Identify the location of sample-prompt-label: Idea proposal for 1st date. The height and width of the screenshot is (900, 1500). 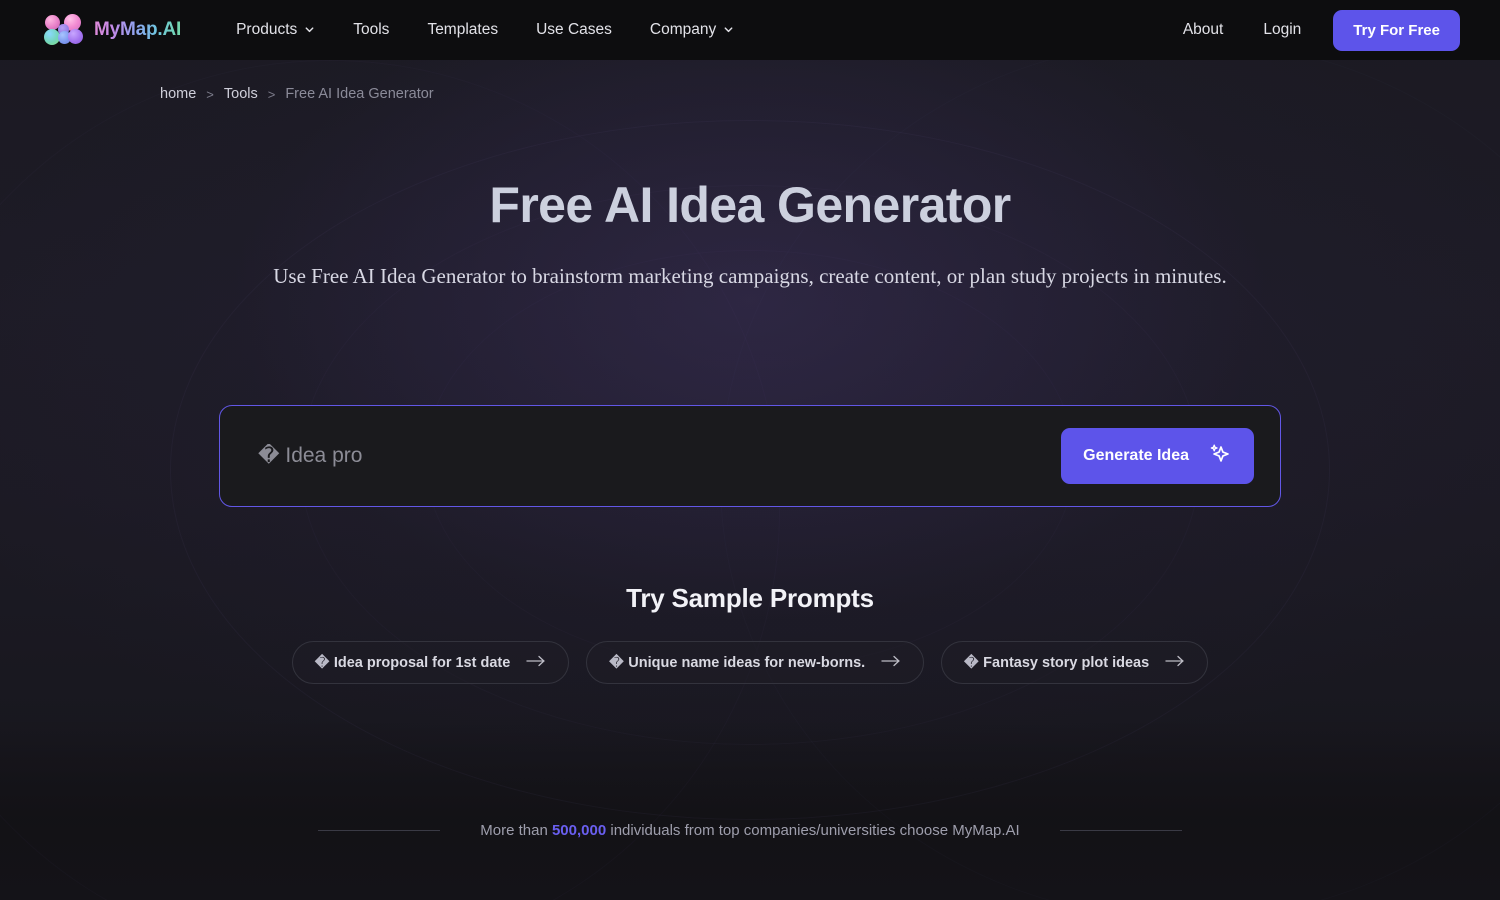
(422, 662).